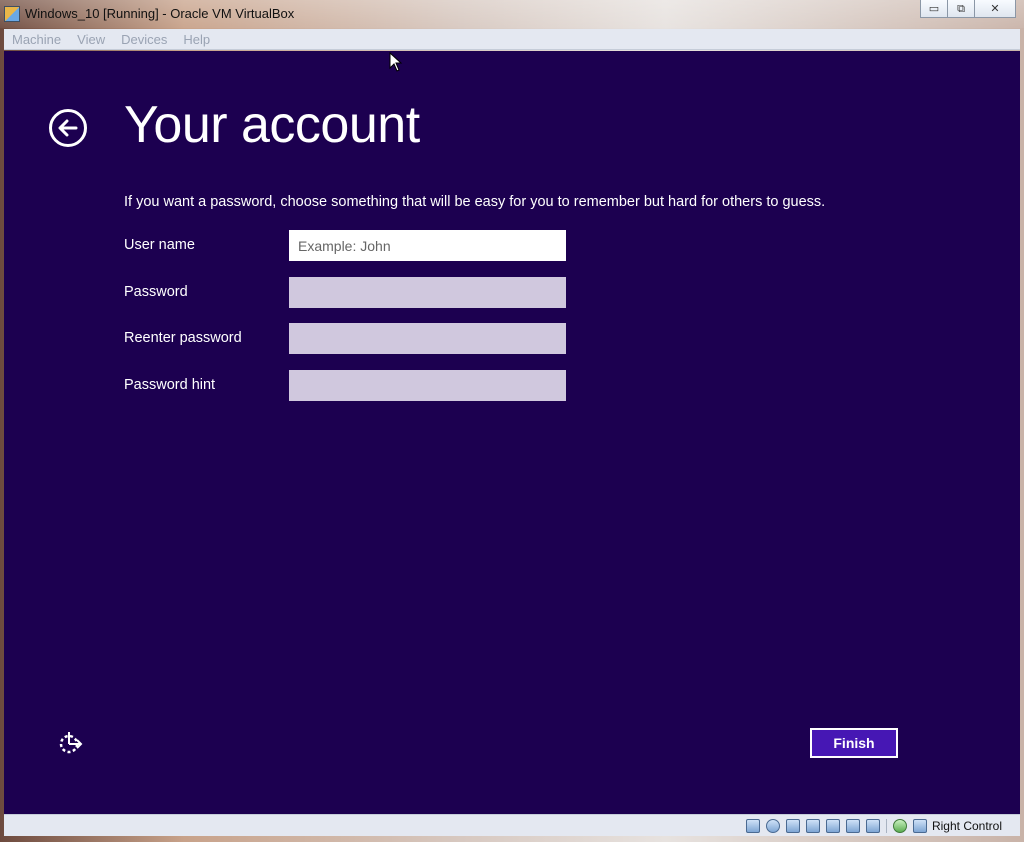 Image resolution: width=1024 pixels, height=842 pixels. Describe the element at coordinates (196, 39) in the screenshot. I see `menu-help: Help` at that location.